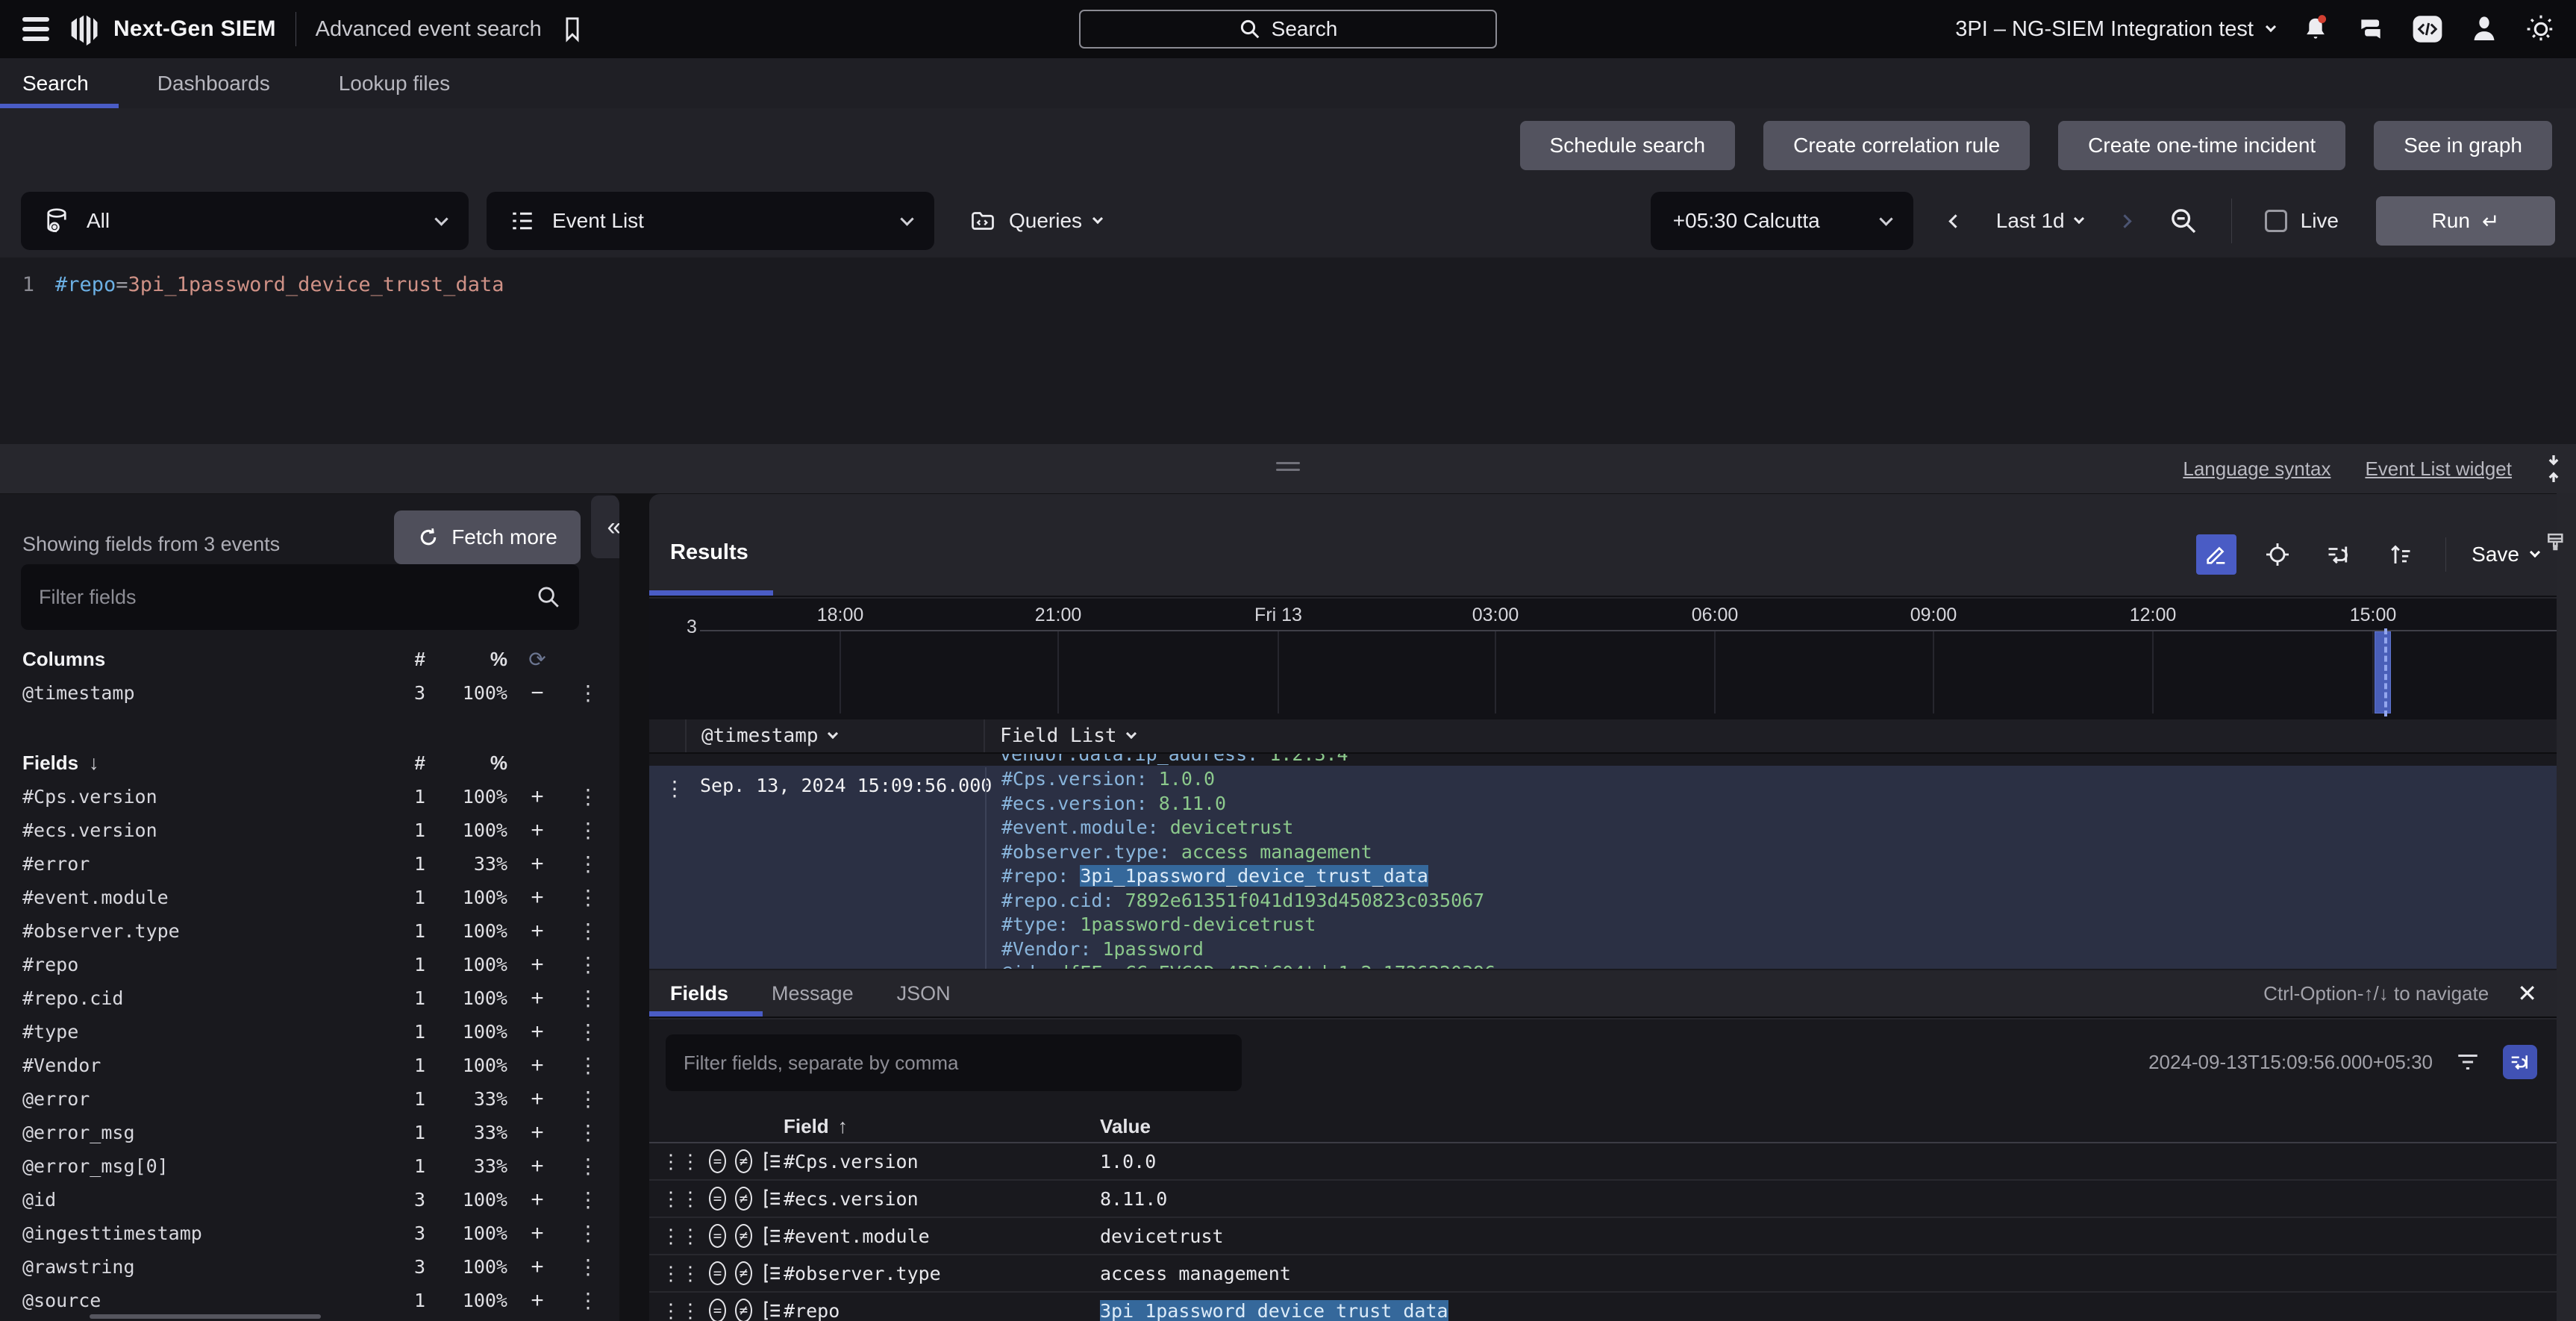 The height and width of the screenshot is (1321, 2576). Describe the element at coordinates (1603, 1199) in the screenshot. I see `table-row: ⋮ = ≠ #ecs.version` at that location.